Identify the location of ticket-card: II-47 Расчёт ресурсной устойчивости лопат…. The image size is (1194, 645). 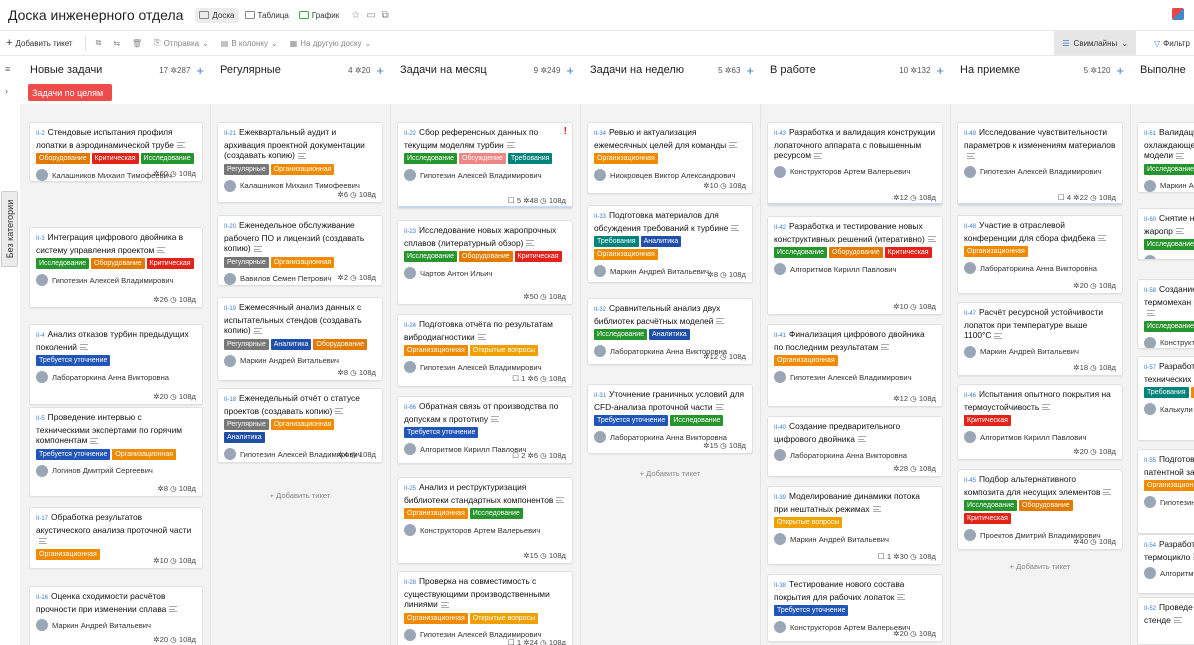
(1040, 339).